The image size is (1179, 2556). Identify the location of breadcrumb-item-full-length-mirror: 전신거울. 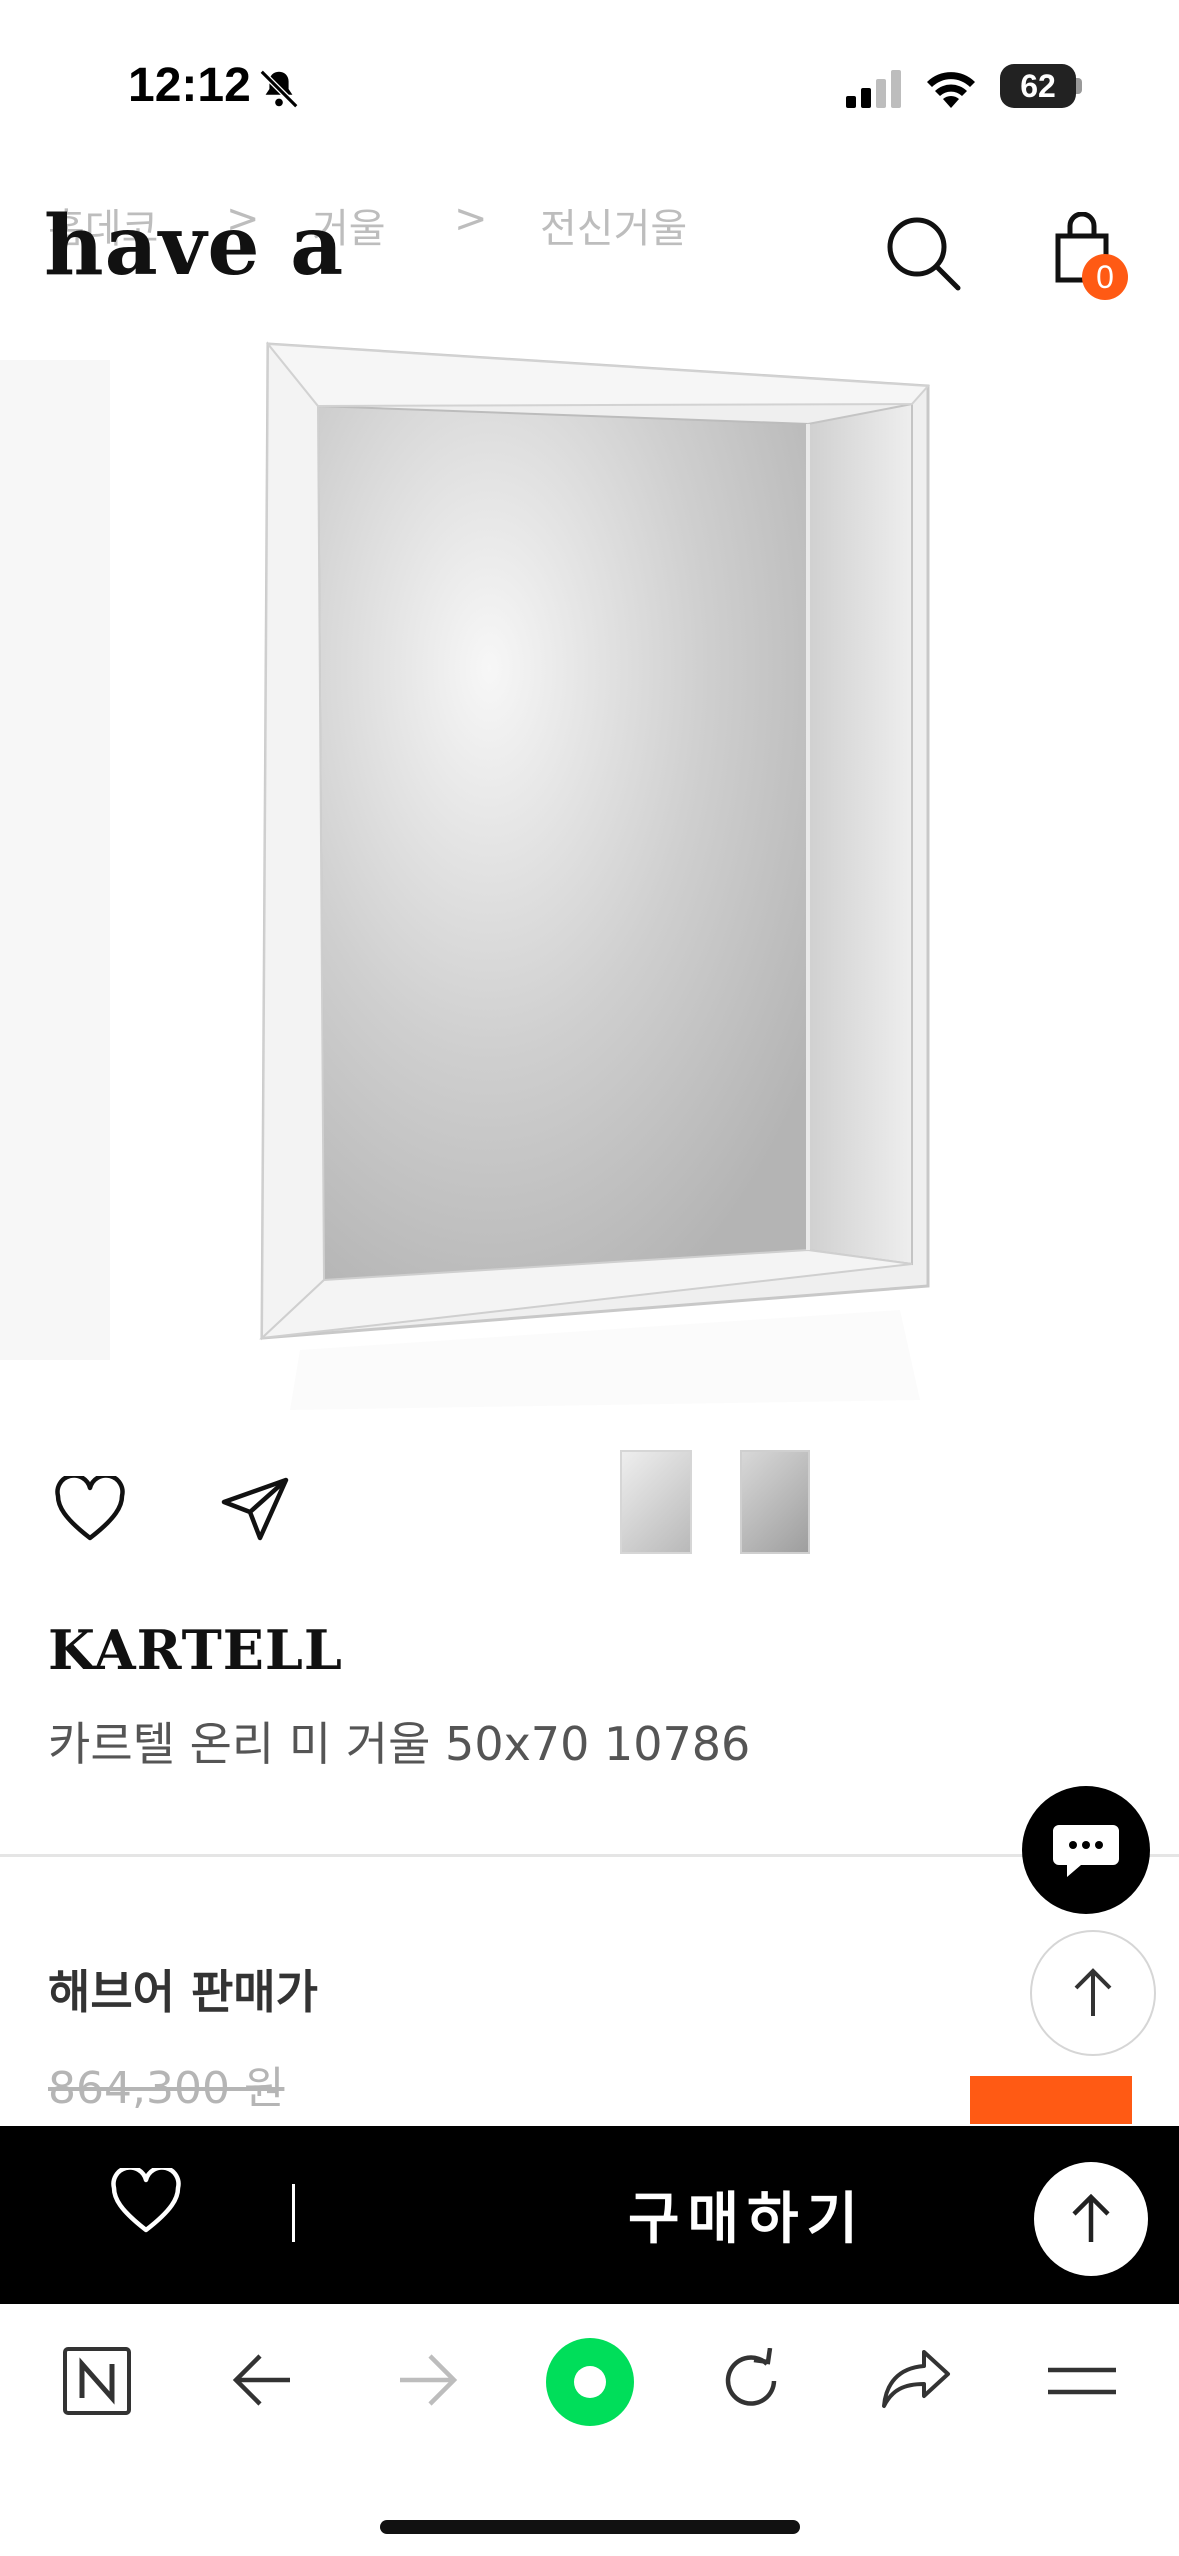
(613, 225).